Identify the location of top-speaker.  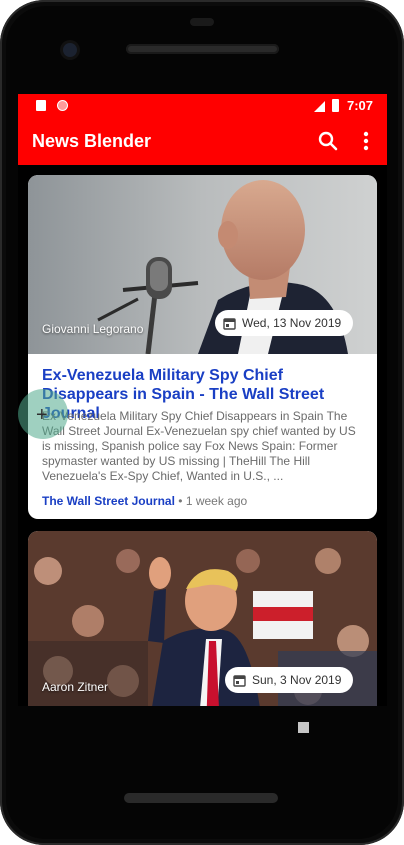
(202, 49).